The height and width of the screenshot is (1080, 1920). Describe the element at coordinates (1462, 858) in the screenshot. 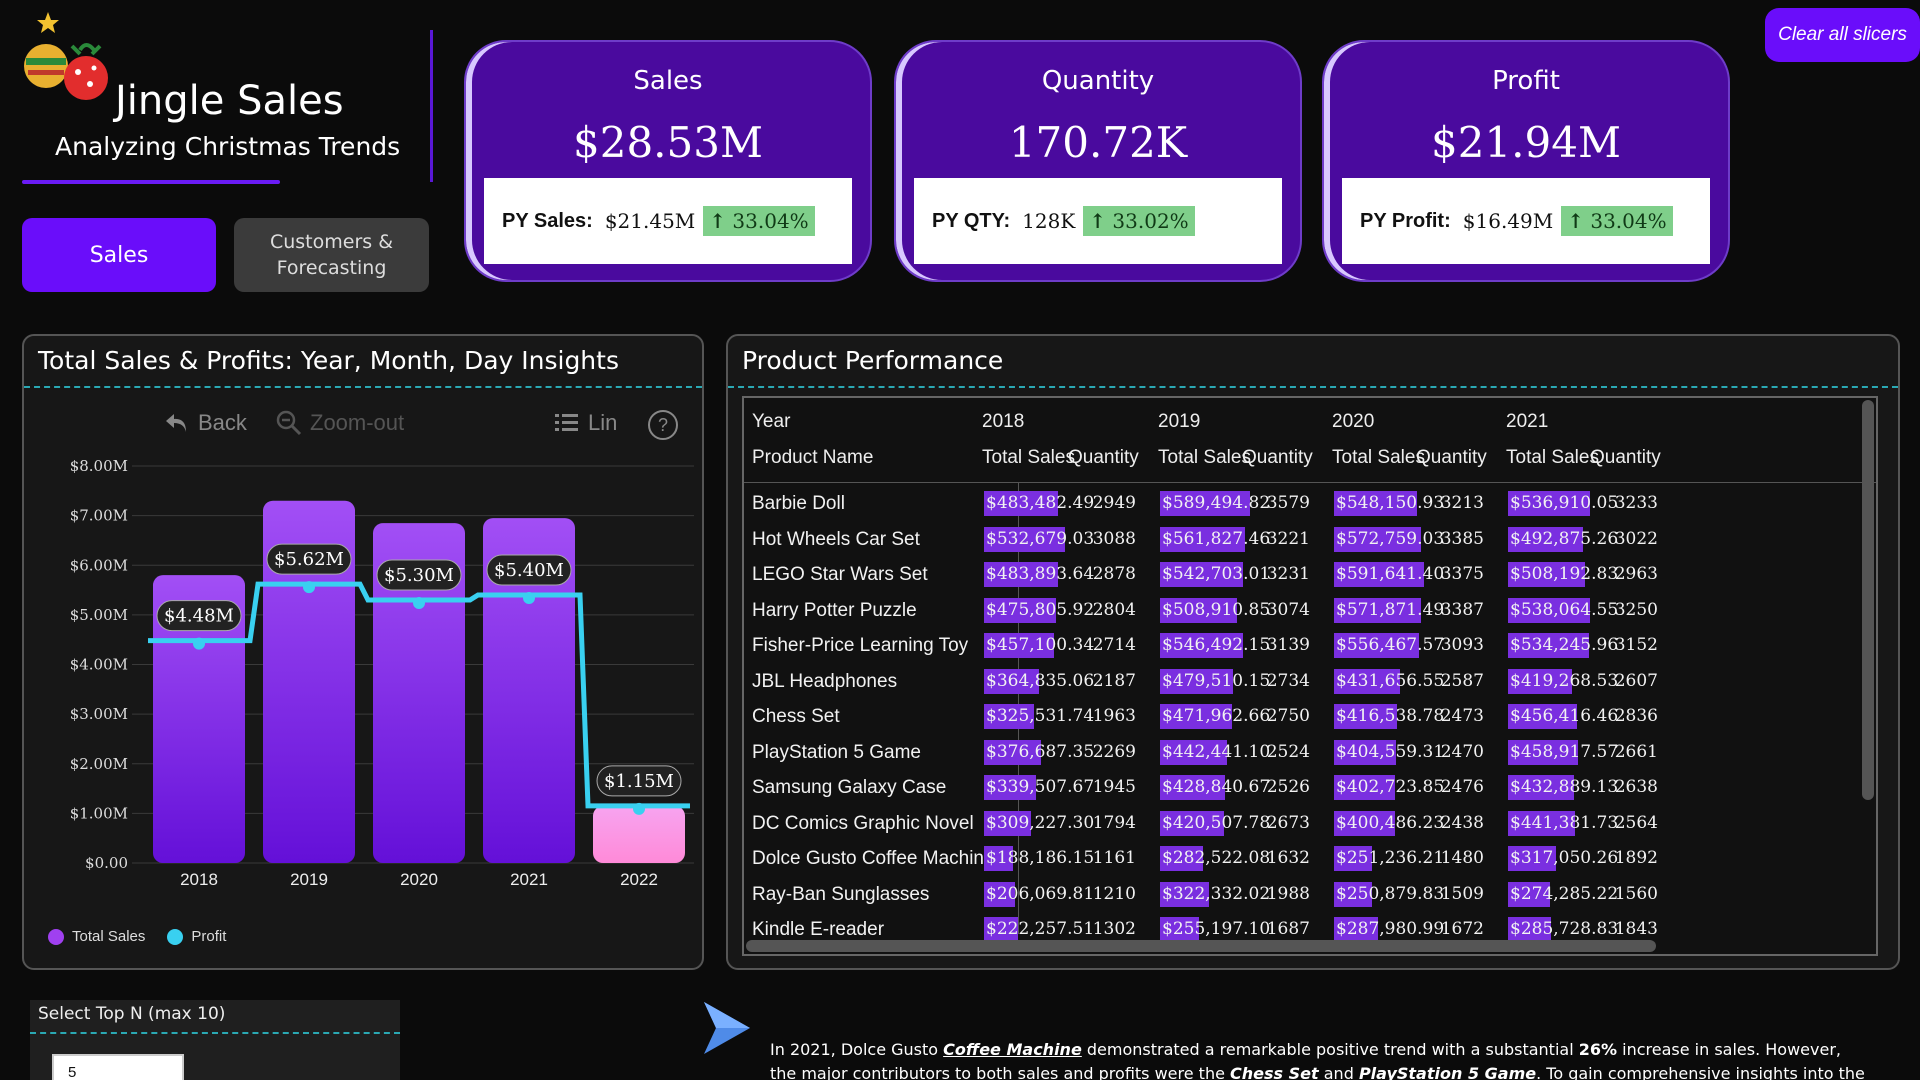

I see `quantity-cell: 1480` at that location.